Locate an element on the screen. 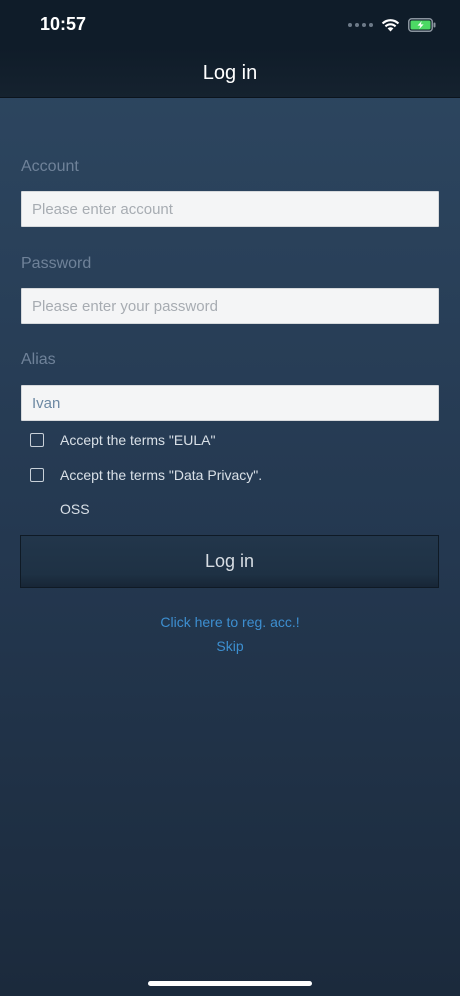 This screenshot has height=996, width=460. wifi-icon is located at coordinates (390, 25).